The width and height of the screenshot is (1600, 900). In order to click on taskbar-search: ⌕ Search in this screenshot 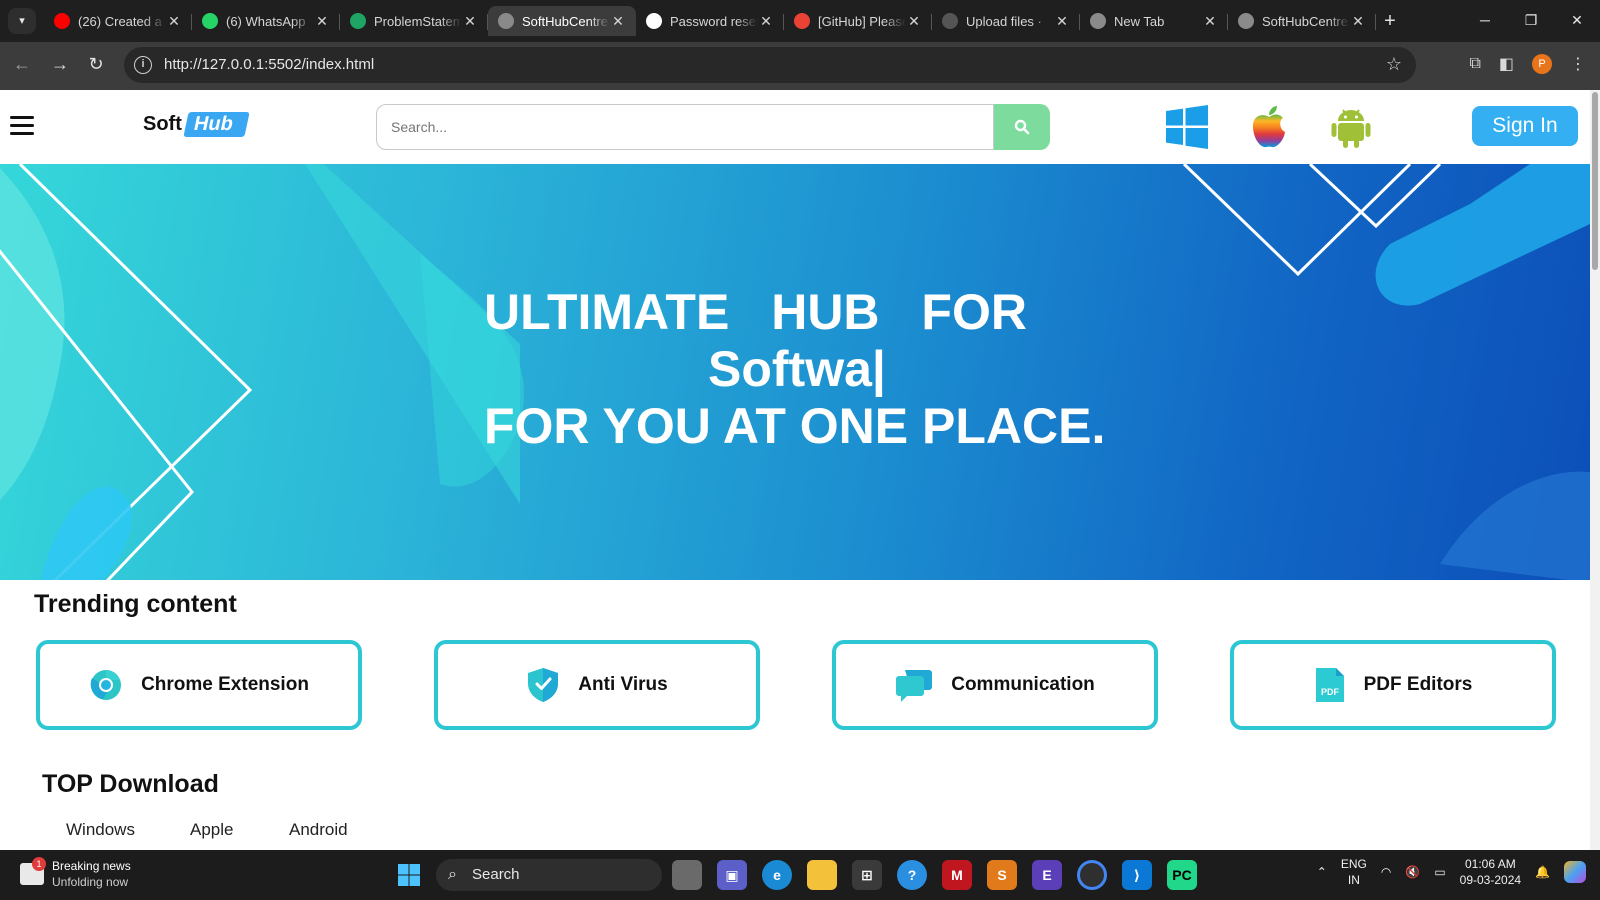, I will do `click(549, 875)`.